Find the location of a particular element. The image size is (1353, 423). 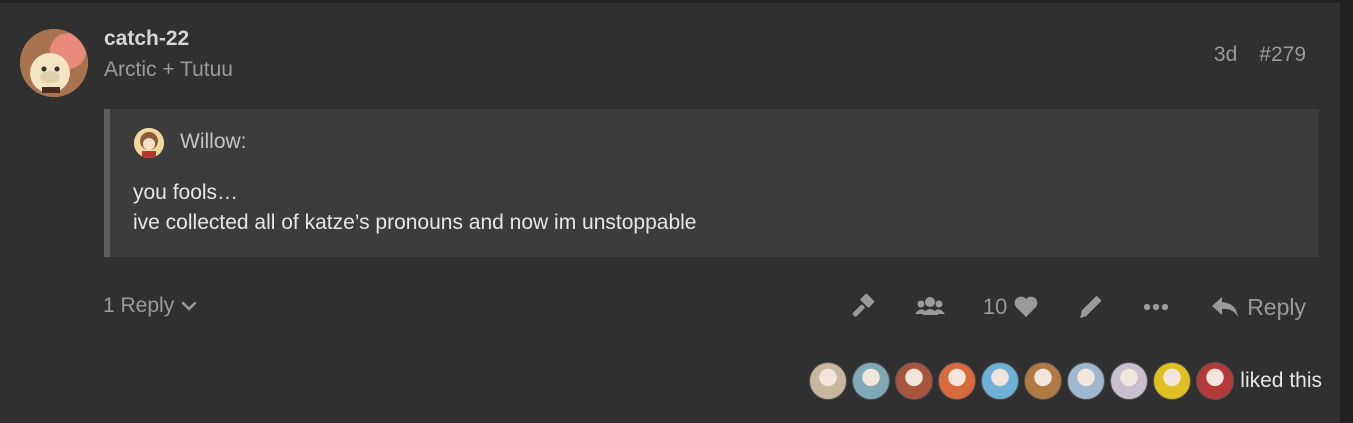

edit-button is located at coordinates (1091, 307).